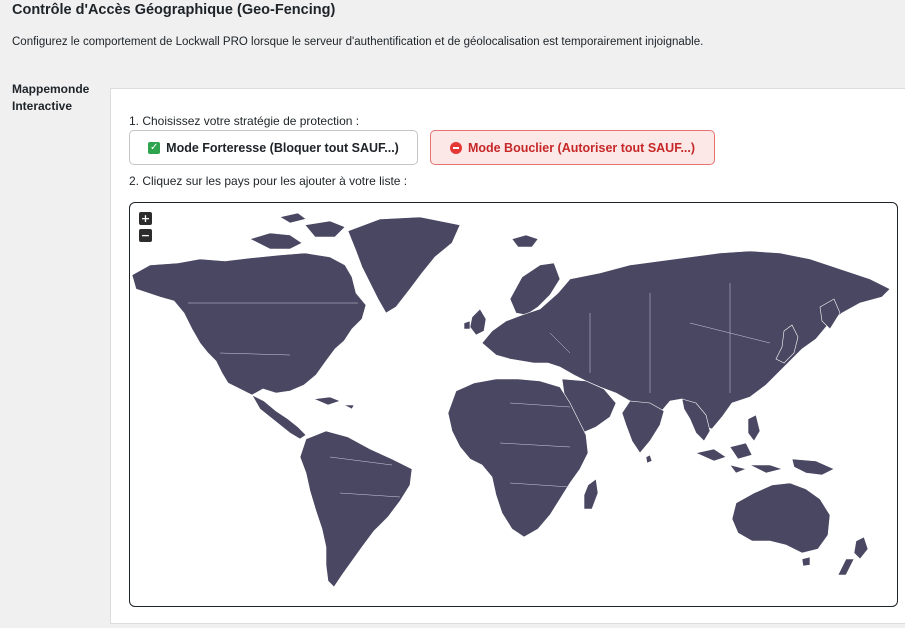  What do you see at coordinates (404, 265) in the screenshot?
I see `country-greenland` at bounding box center [404, 265].